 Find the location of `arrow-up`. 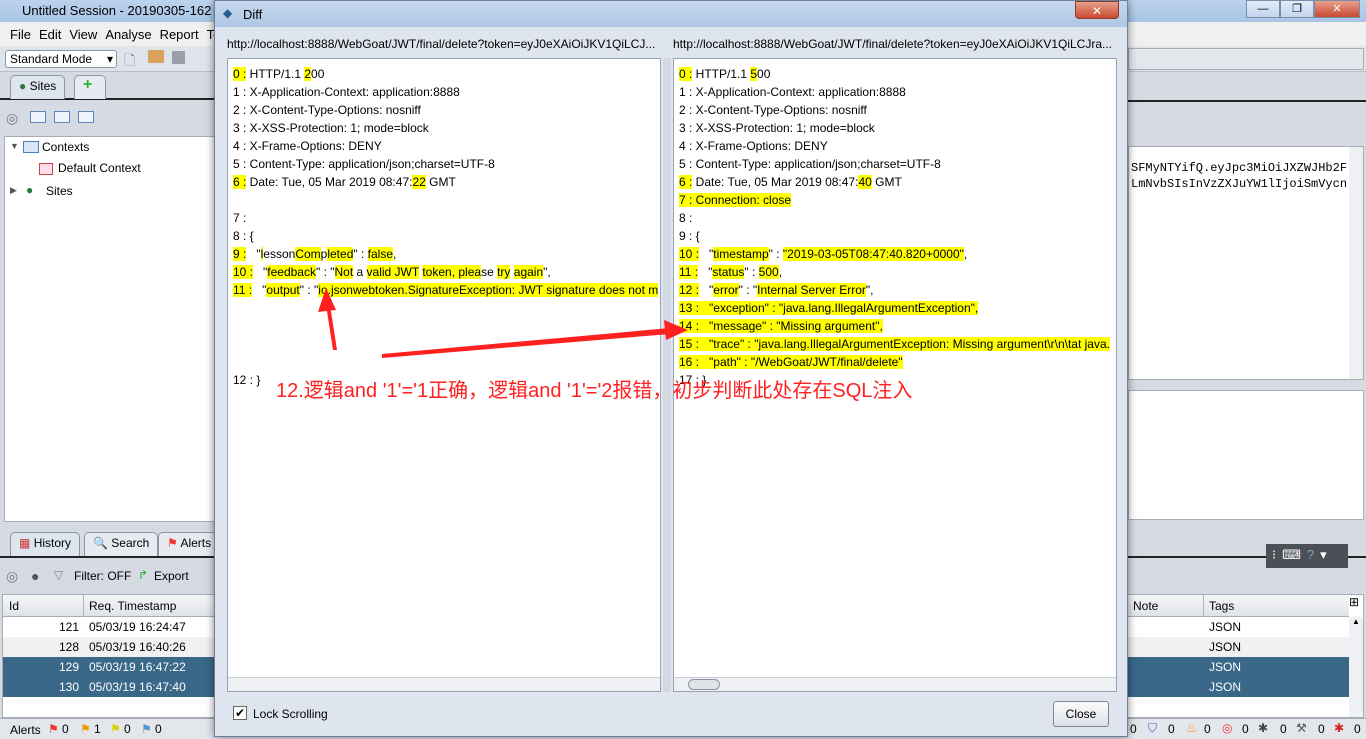

arrow-up is located at coordinates (327, 319).